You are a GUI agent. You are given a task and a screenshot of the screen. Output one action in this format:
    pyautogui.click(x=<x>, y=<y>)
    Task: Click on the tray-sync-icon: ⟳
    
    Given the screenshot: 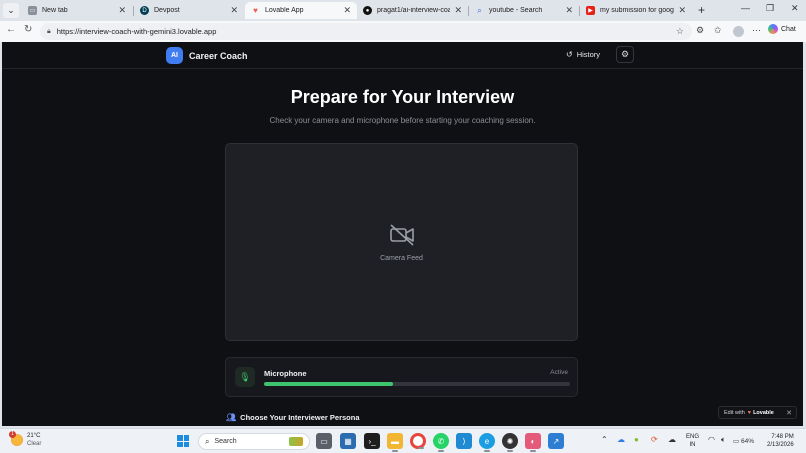 What is the action you would take?
    pyautogui.click(x=654, y=439)
    